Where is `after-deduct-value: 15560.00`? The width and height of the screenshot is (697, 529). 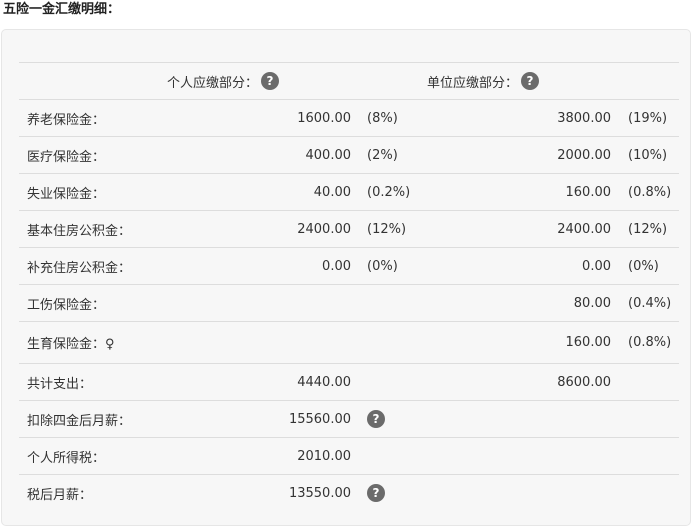 after-deduct-value: 15560.00 is located at coordinates (319, 419).